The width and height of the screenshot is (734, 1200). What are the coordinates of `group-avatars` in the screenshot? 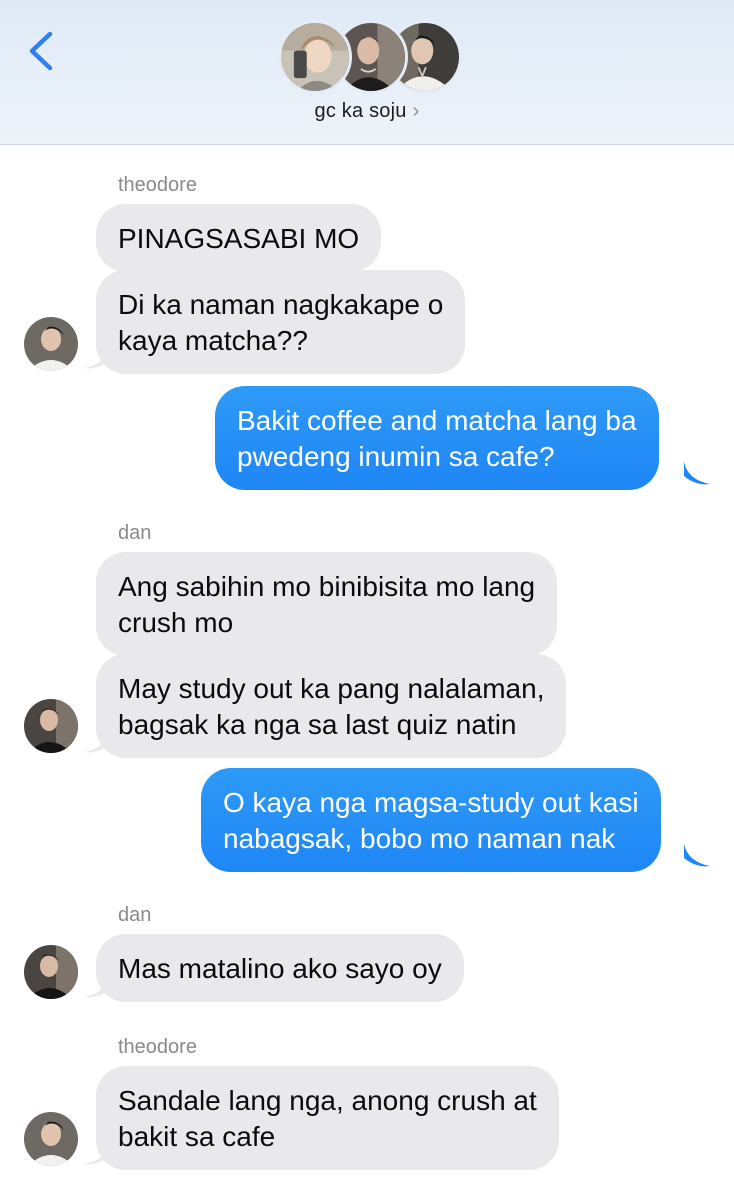 It's located at (370, 57).